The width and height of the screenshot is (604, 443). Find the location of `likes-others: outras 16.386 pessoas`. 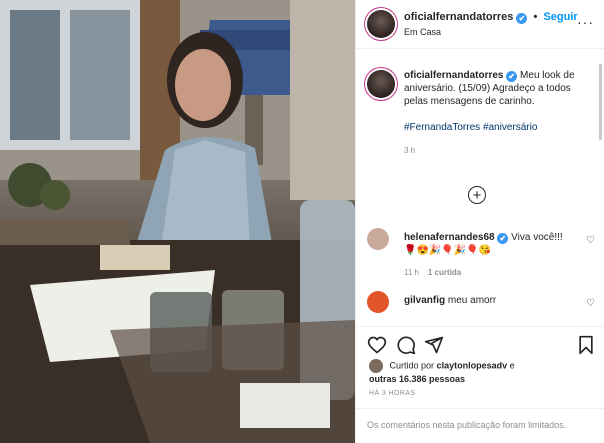

likes-others: outras 16.386 pessoas is located at coordinates (417, 379).